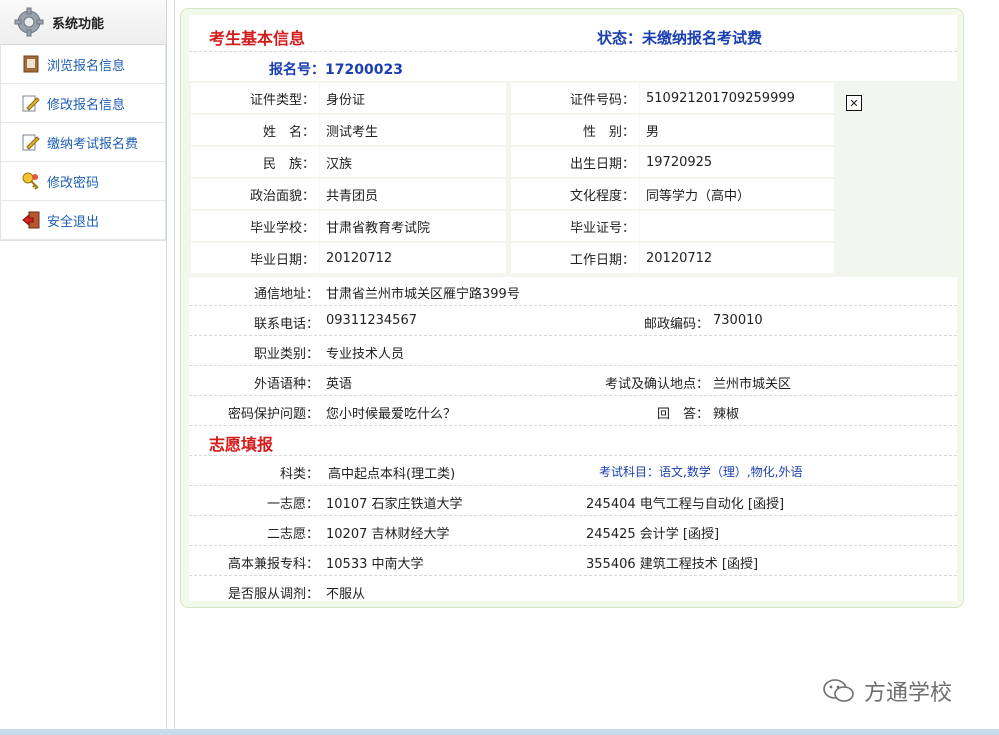 This screenshot has height=735, width=999. What do you see at coordinates (371, 320) in the screenshot?
I see `phone-value: 09311234567` at bounding box center [371, 320].